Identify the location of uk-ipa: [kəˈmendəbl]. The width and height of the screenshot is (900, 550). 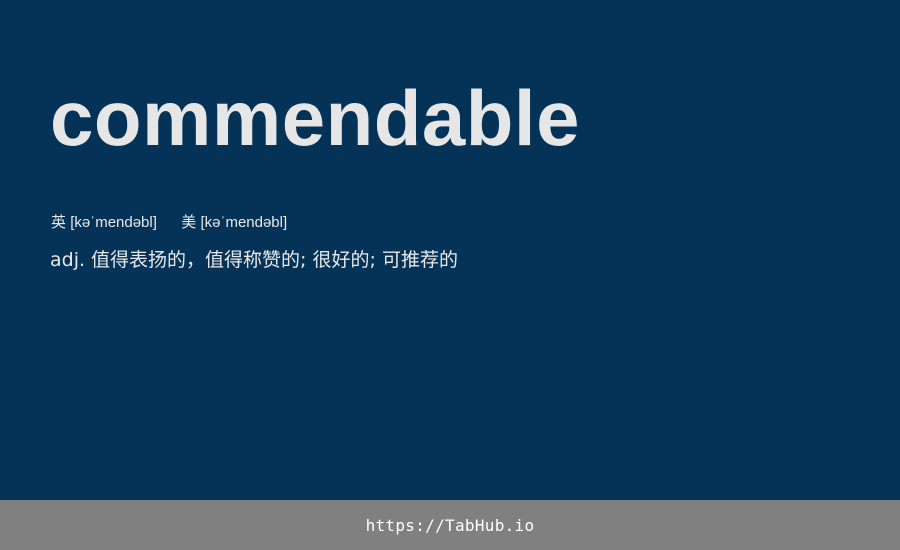
(113, 222).